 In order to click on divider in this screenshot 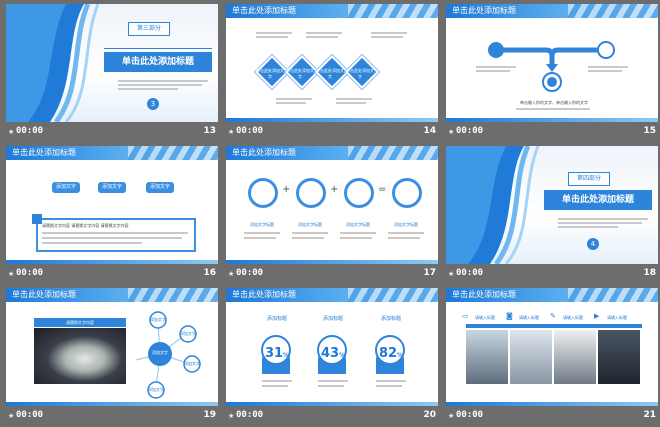, I will do `click(158, 48)`.